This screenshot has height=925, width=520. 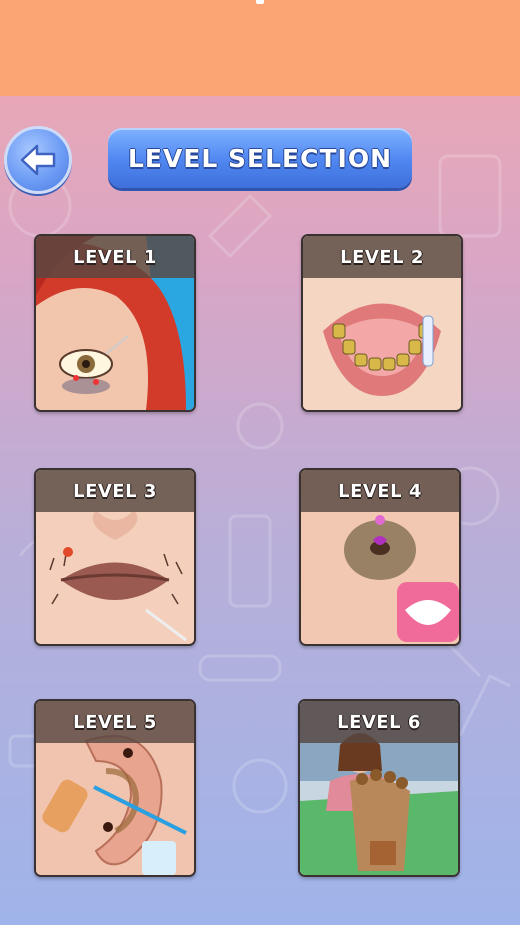 I want to click on arrow-left-icon, so click(x=38, y=160).